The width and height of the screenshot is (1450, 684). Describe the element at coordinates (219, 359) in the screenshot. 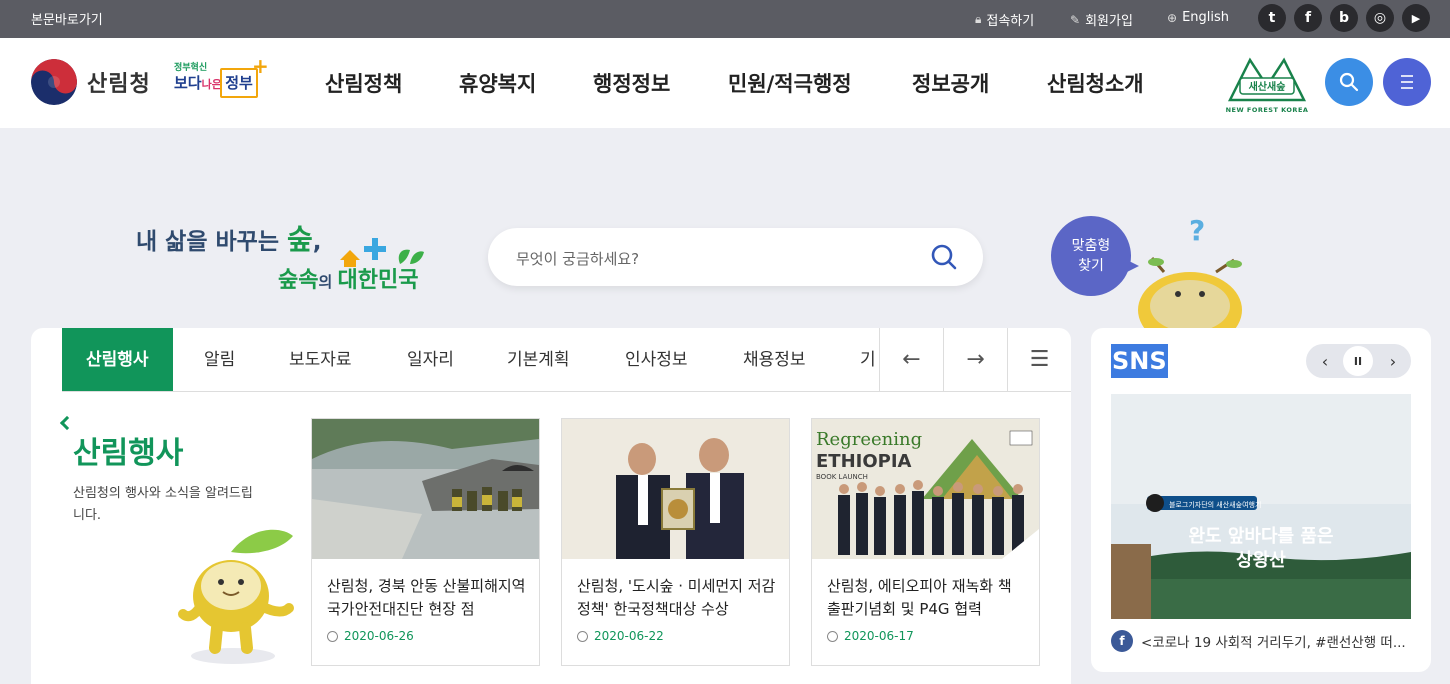

I see `tab-notices: 알림` at that location.